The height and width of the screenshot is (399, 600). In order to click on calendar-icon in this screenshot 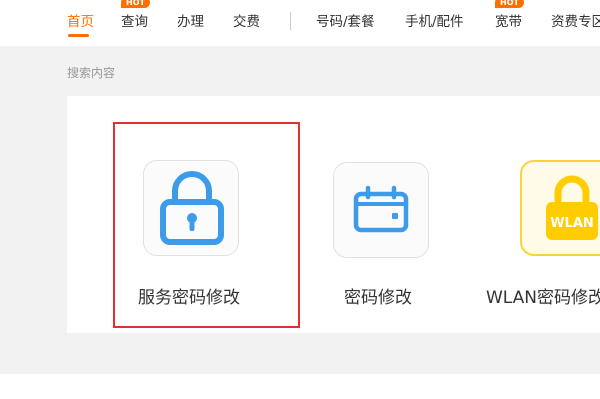, I will do `click(381, 210)`.